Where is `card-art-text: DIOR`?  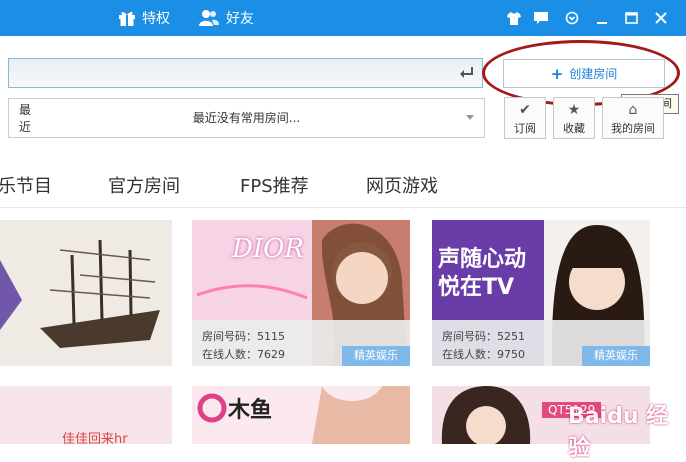
card-art-text: DIOR is located at coordinates (268, 249).